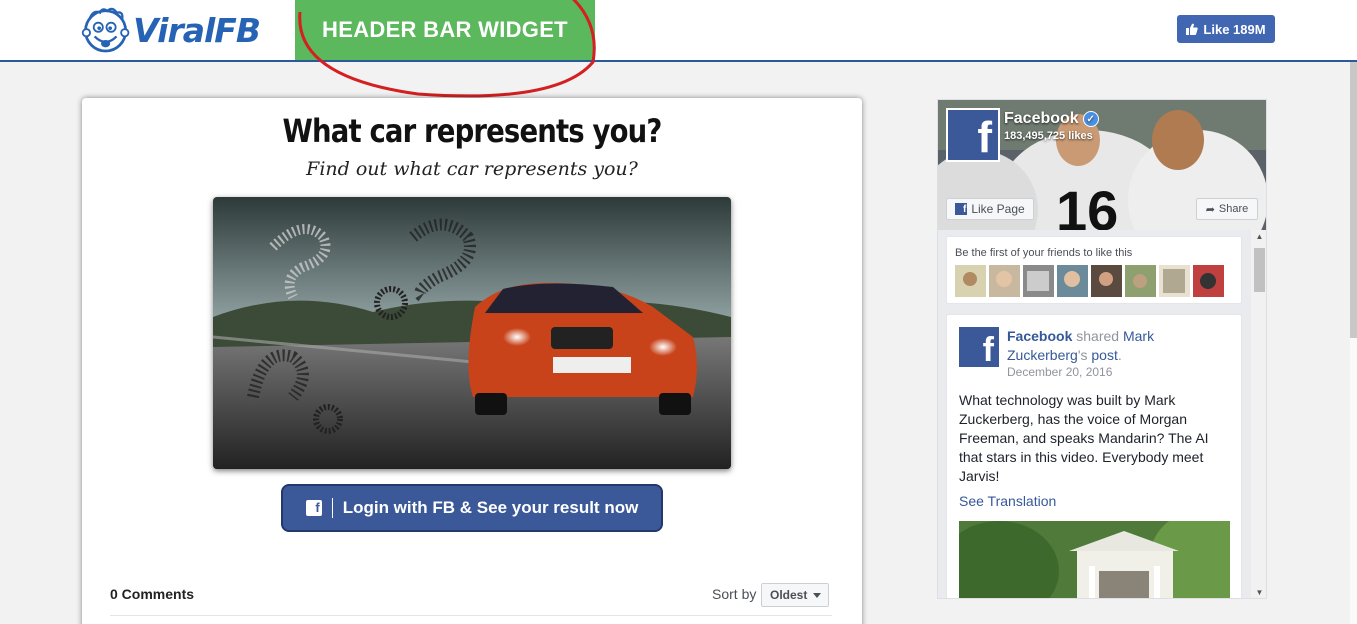  Describe the element at coordinates (105, 30) in the screenshot. I see `smiley-logo-icon` at that location.